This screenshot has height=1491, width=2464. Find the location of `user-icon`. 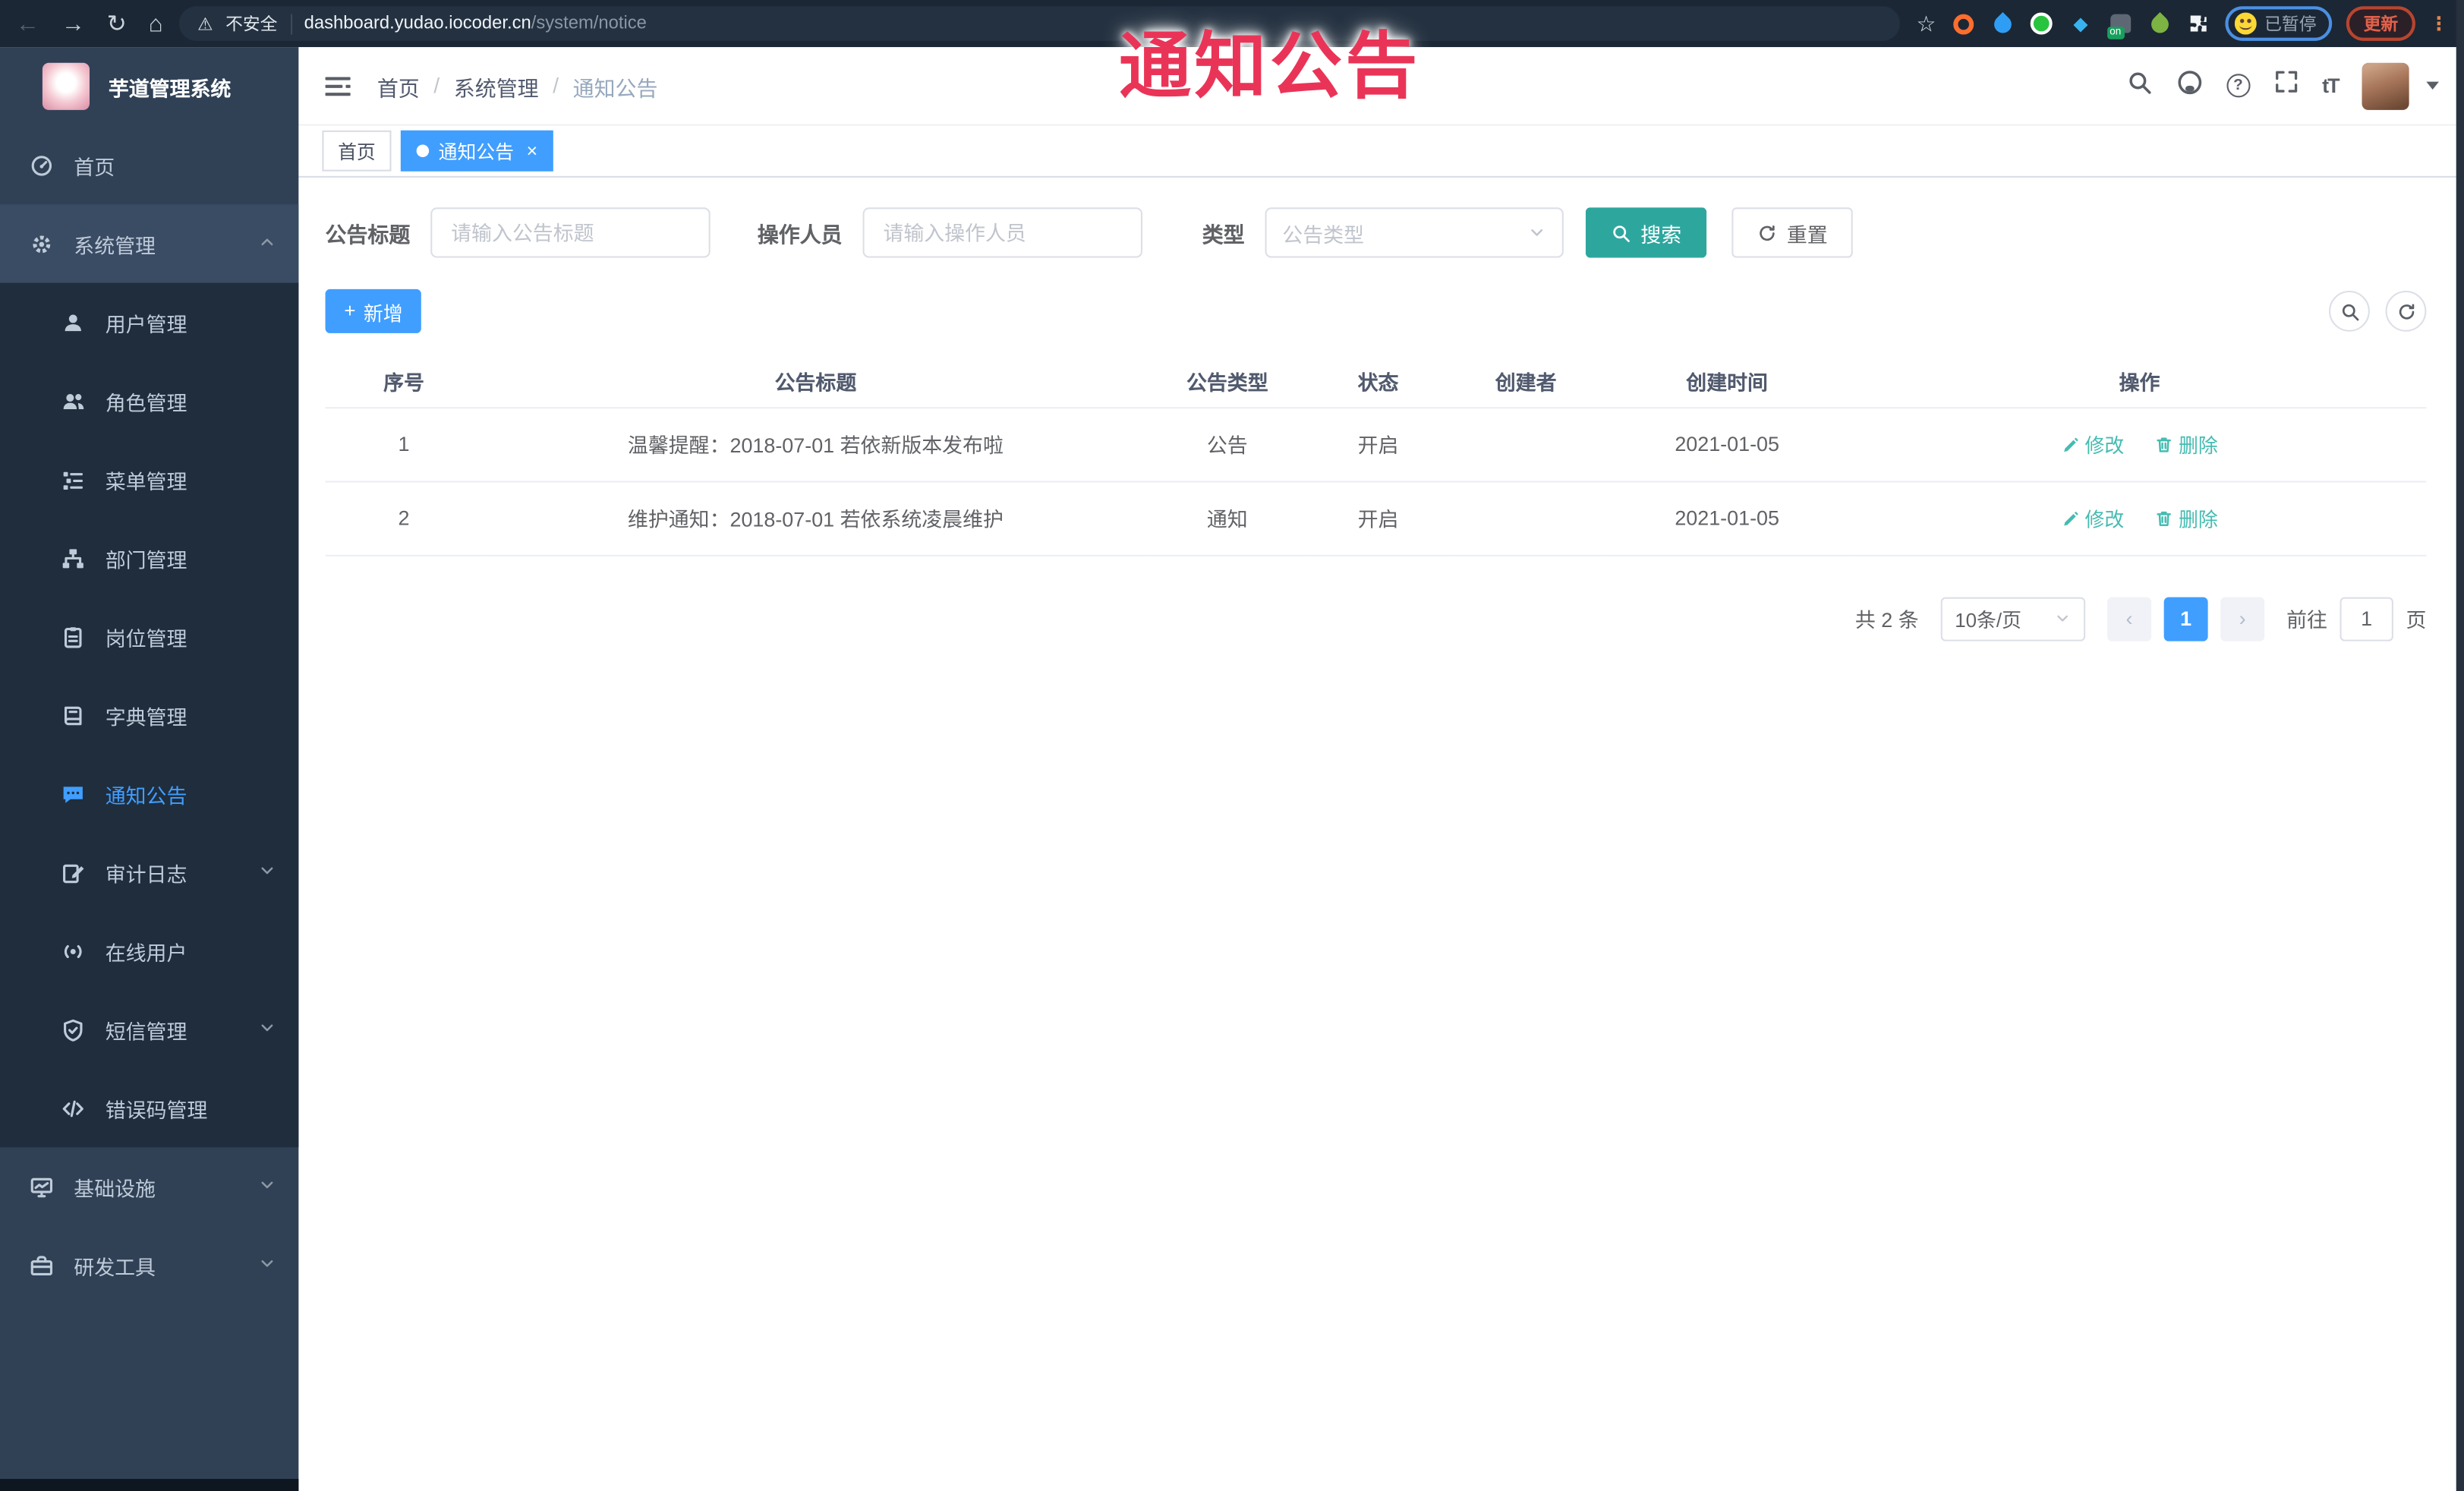

user-icon is located at coordinates (73, 322).